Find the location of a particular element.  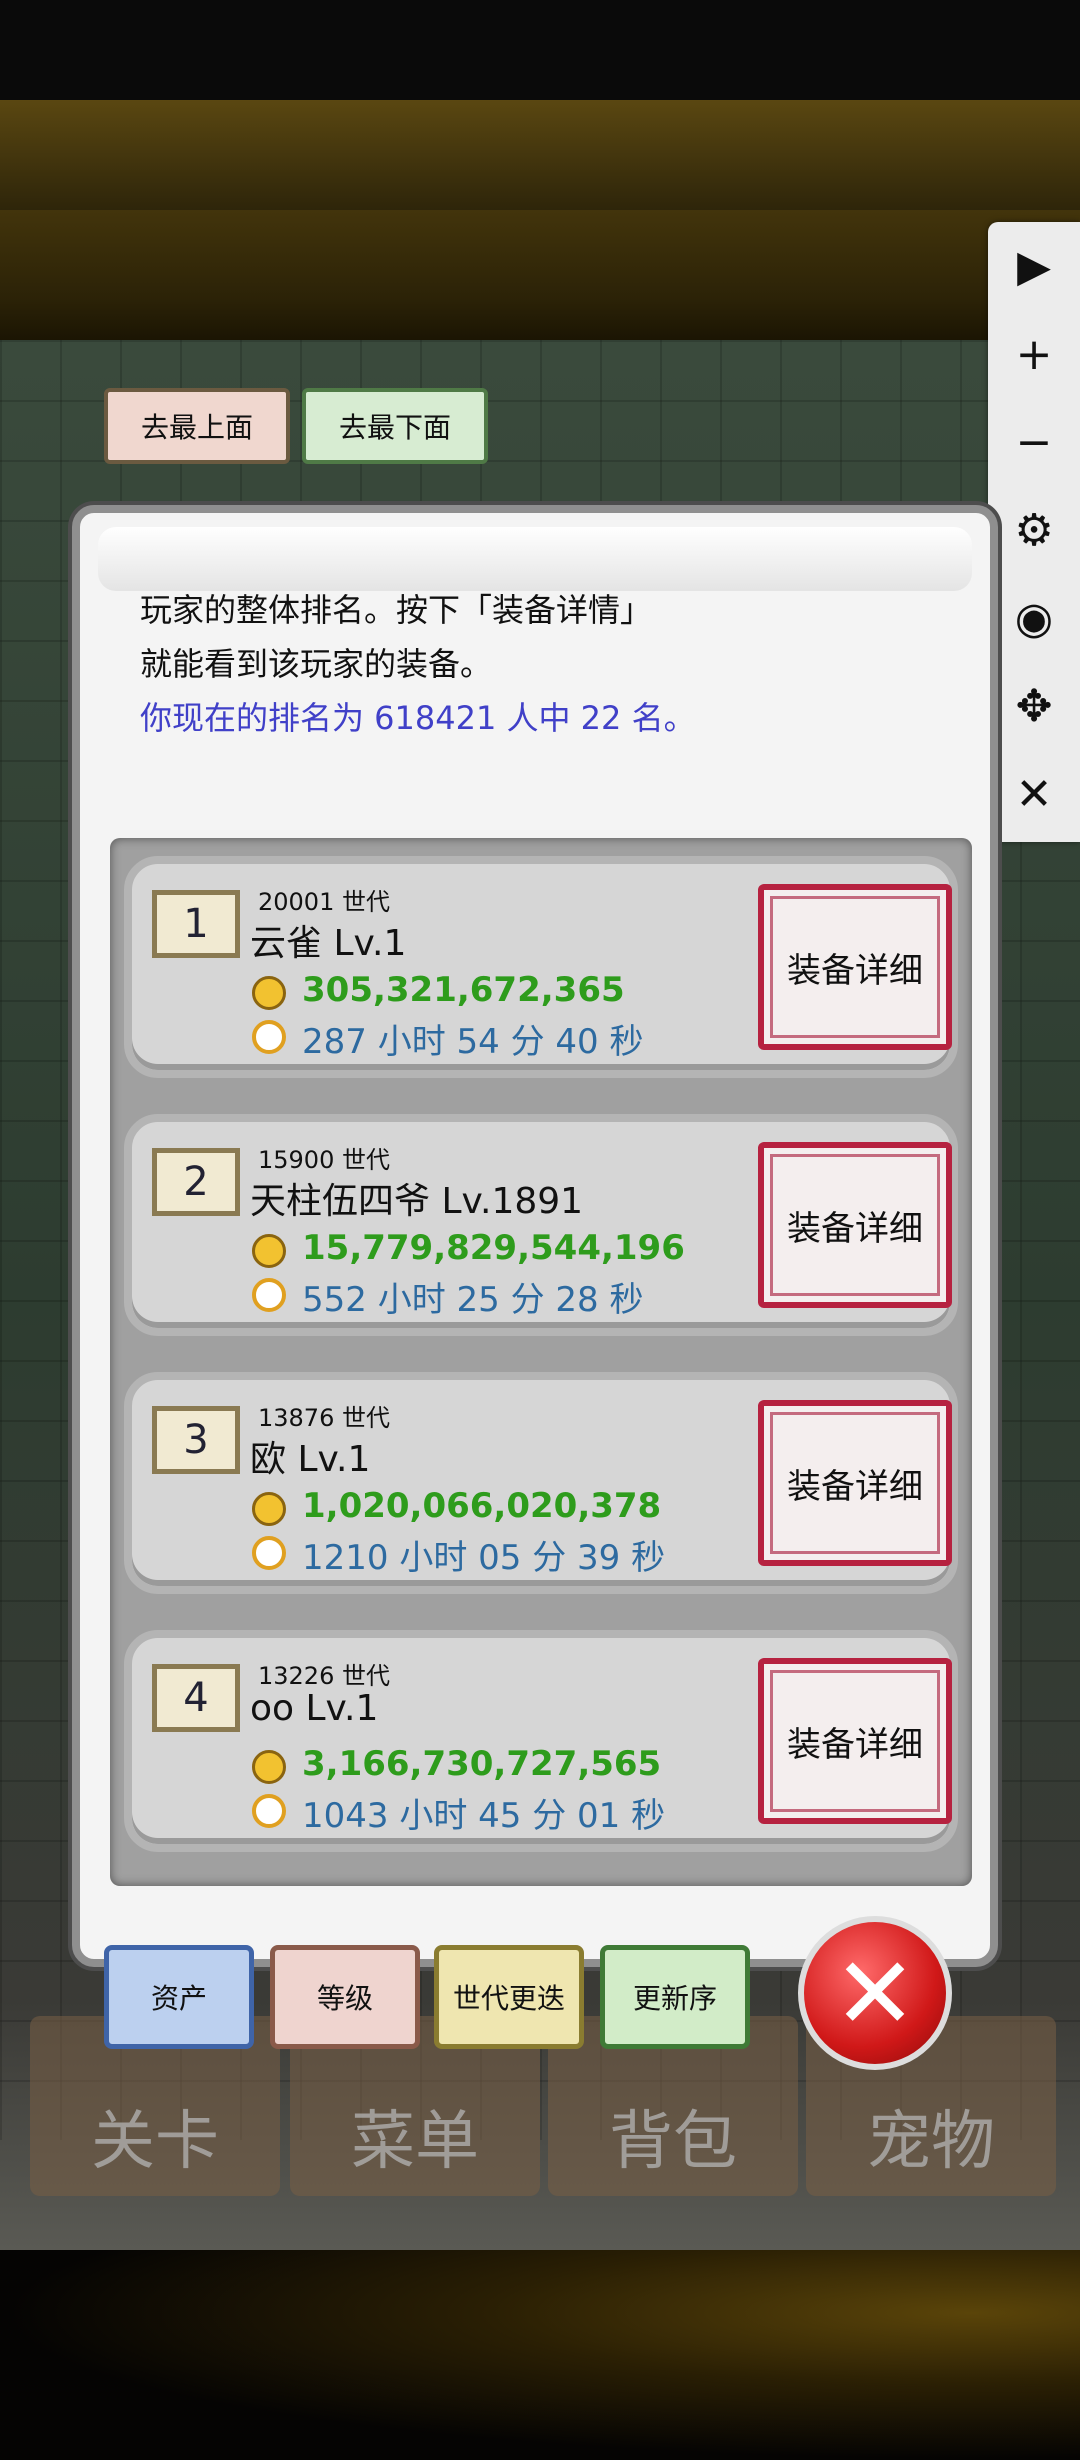

gear-icon: ⚙ is located at coordinates (1034, 530).